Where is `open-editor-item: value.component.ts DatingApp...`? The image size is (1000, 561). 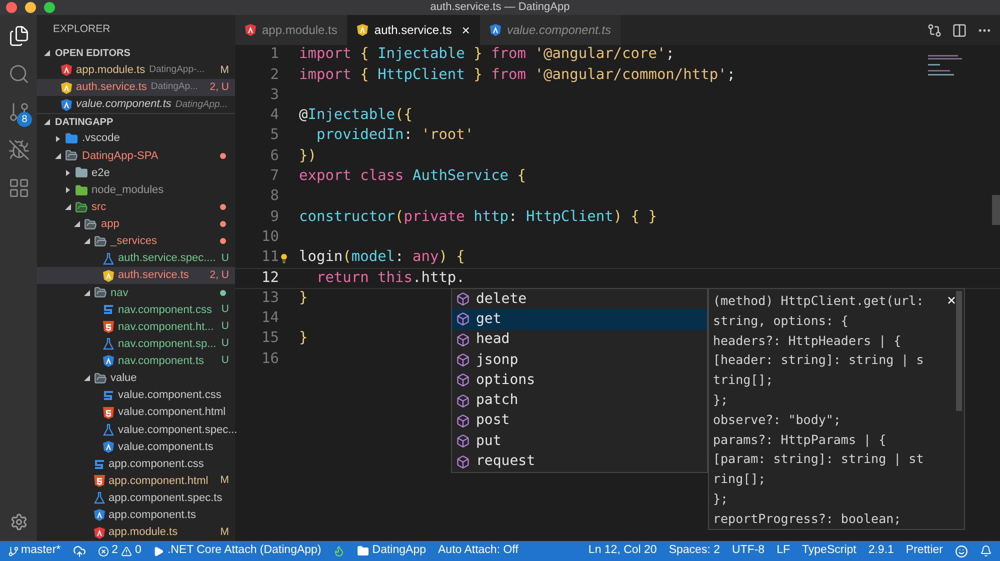
open-editor-item: value.component.ts DatingApp... is located at coordinates (136, 105).